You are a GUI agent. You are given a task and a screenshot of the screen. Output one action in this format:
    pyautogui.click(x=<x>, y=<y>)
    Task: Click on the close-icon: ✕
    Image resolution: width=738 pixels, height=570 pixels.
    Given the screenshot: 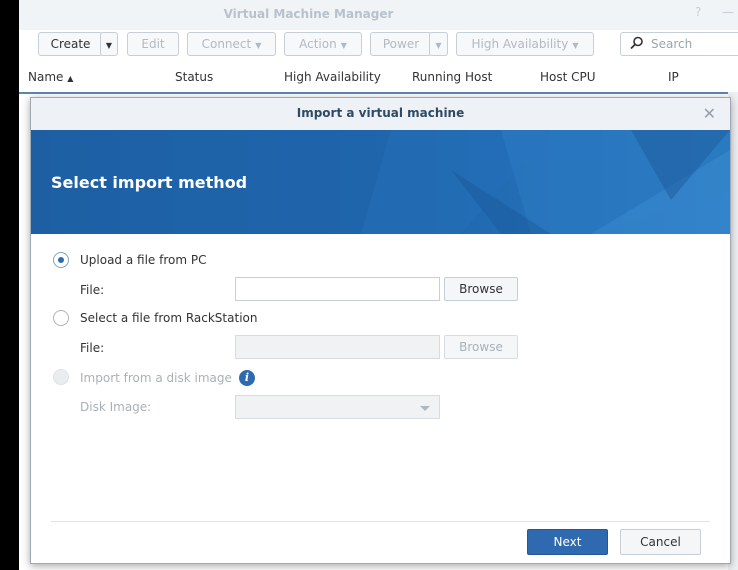 What is the action you would take?
    pyautogui.click(x=709, y=113)
    